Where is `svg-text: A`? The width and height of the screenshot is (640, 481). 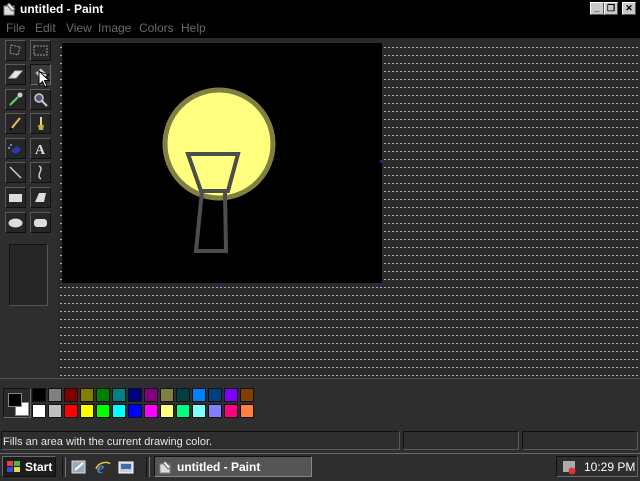
svg-text: A is located at coordinates (40, 150).